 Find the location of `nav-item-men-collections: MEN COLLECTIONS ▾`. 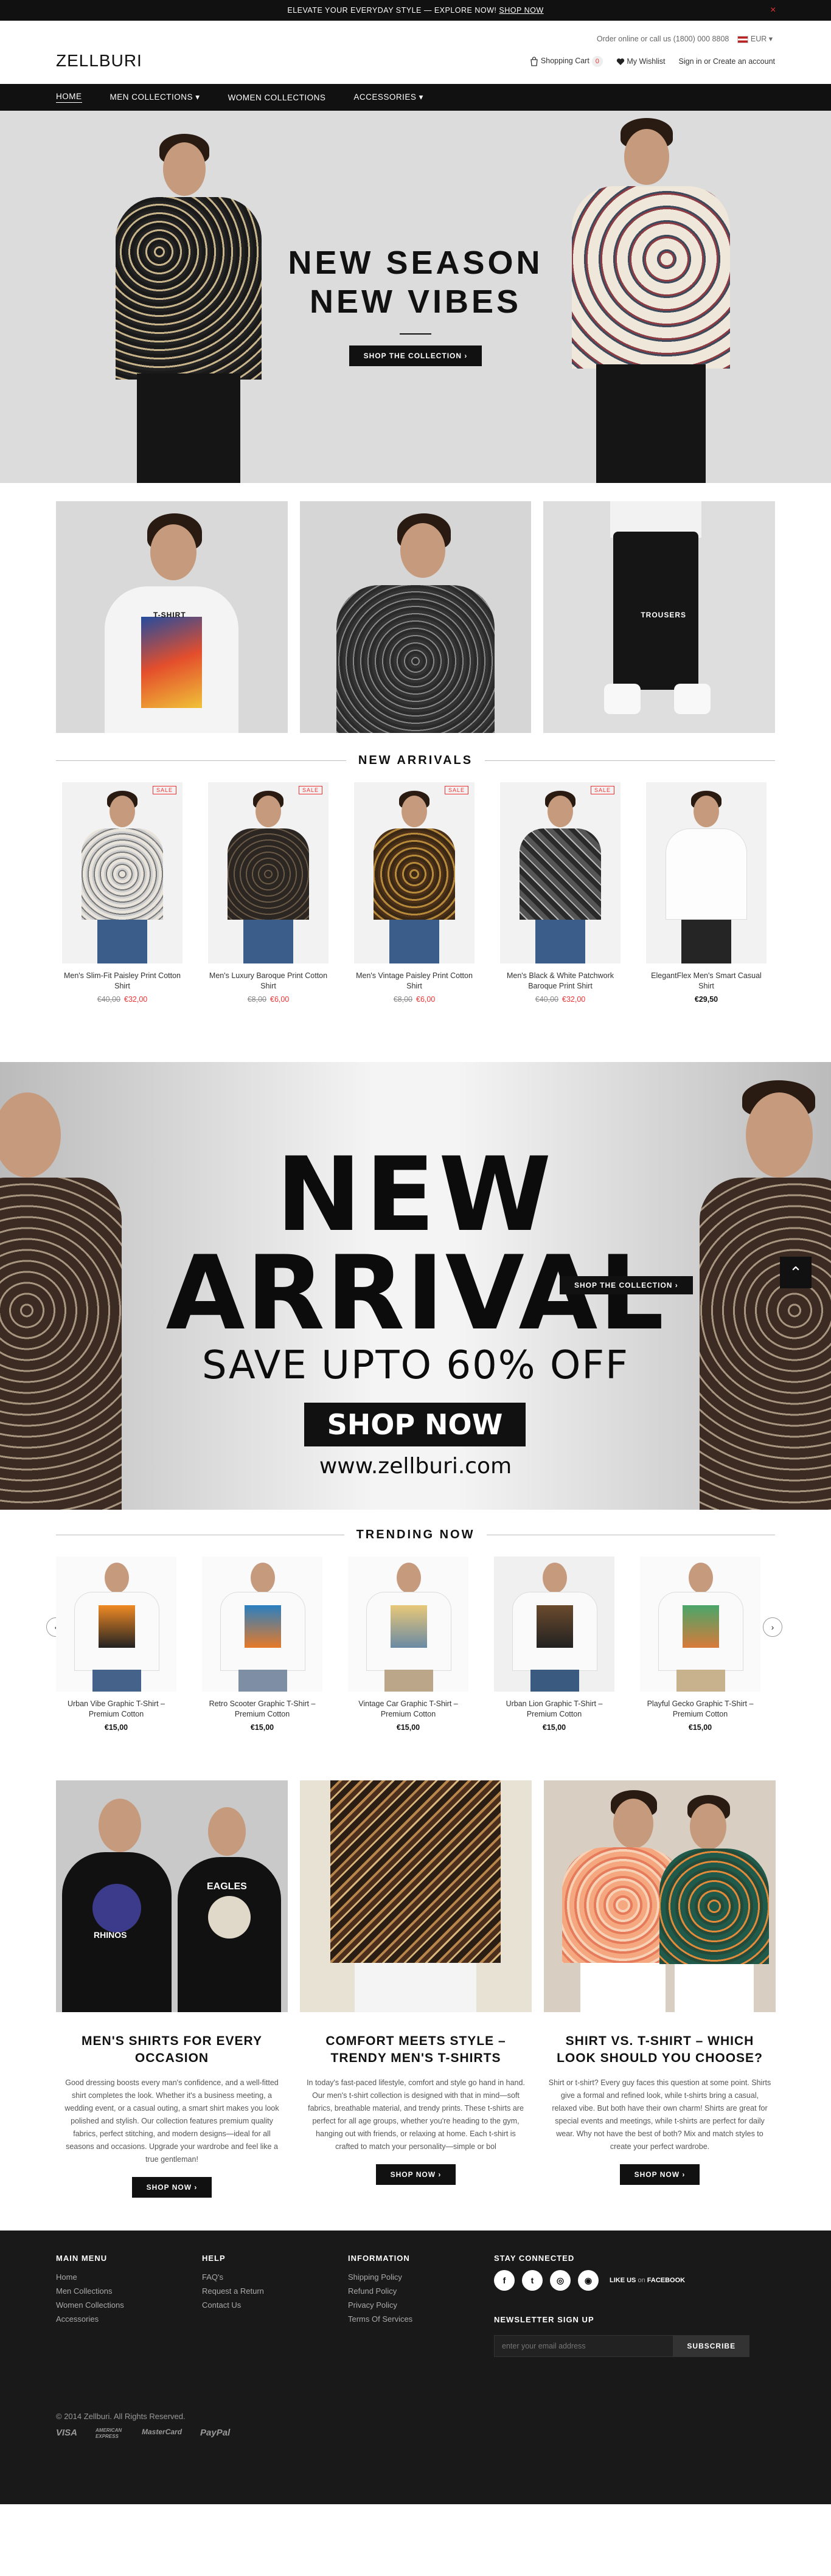

nav-item-men-collections: MEN COLLECTIONS ▾ is located at coordinates (155, 97).